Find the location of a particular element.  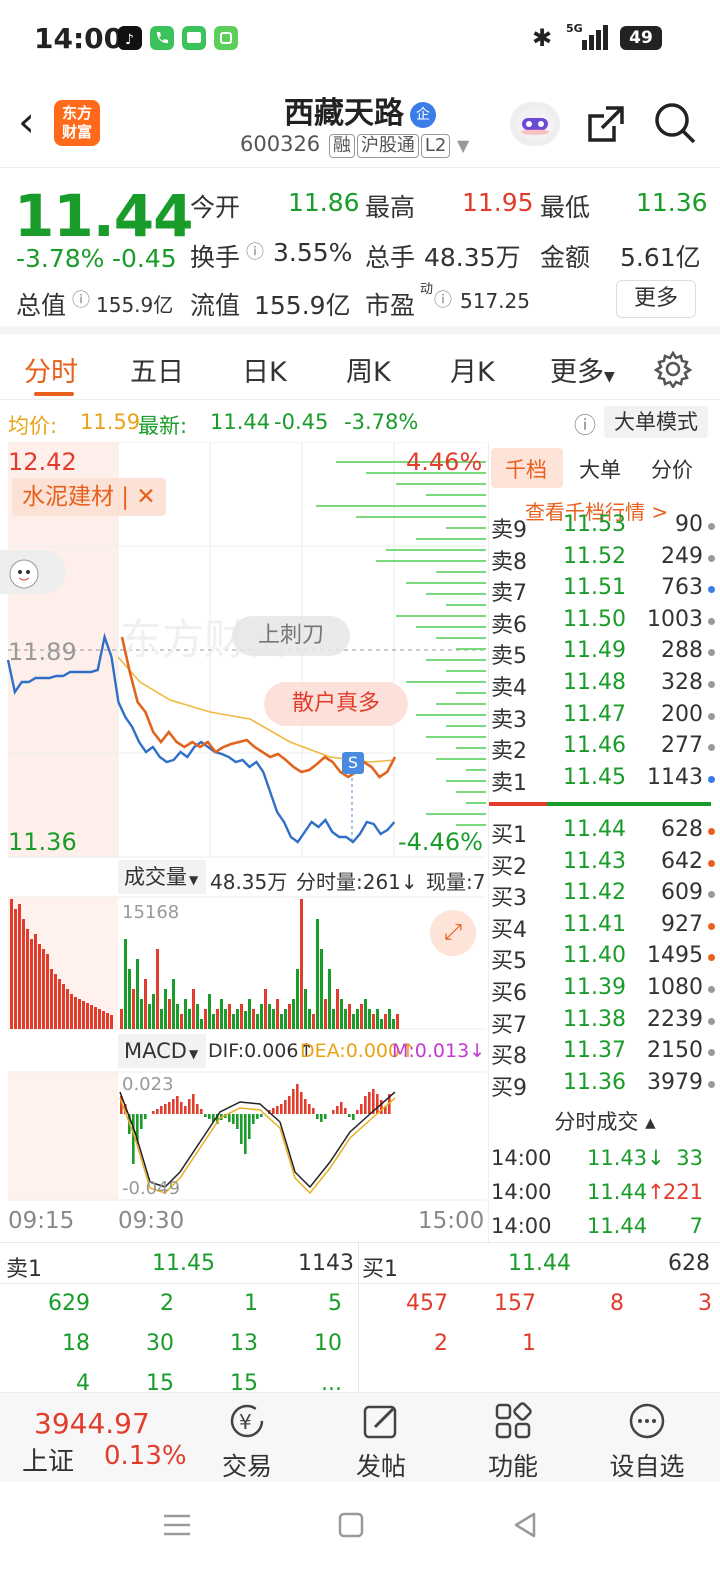

nav-post: 发帖 is located at coordinates (381, 1442).